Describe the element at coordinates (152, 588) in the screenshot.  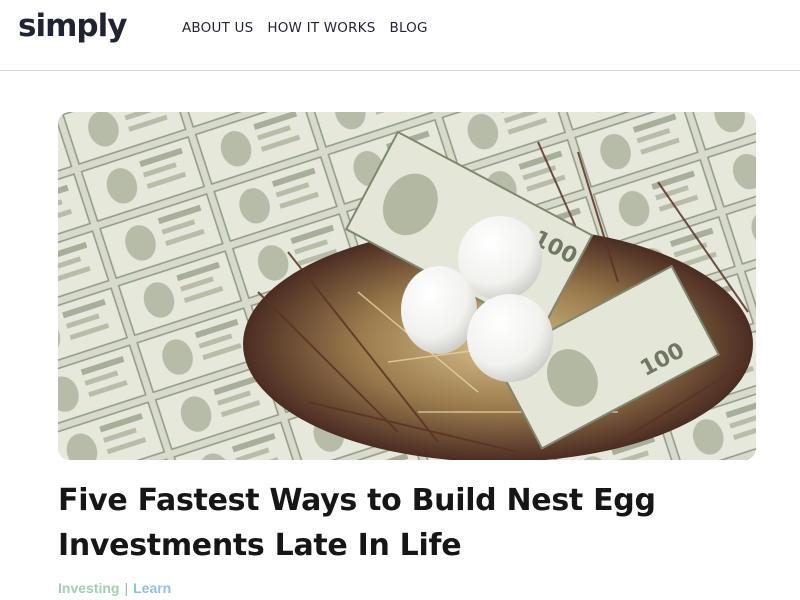
I see `tag-learn: Learn` at that location.